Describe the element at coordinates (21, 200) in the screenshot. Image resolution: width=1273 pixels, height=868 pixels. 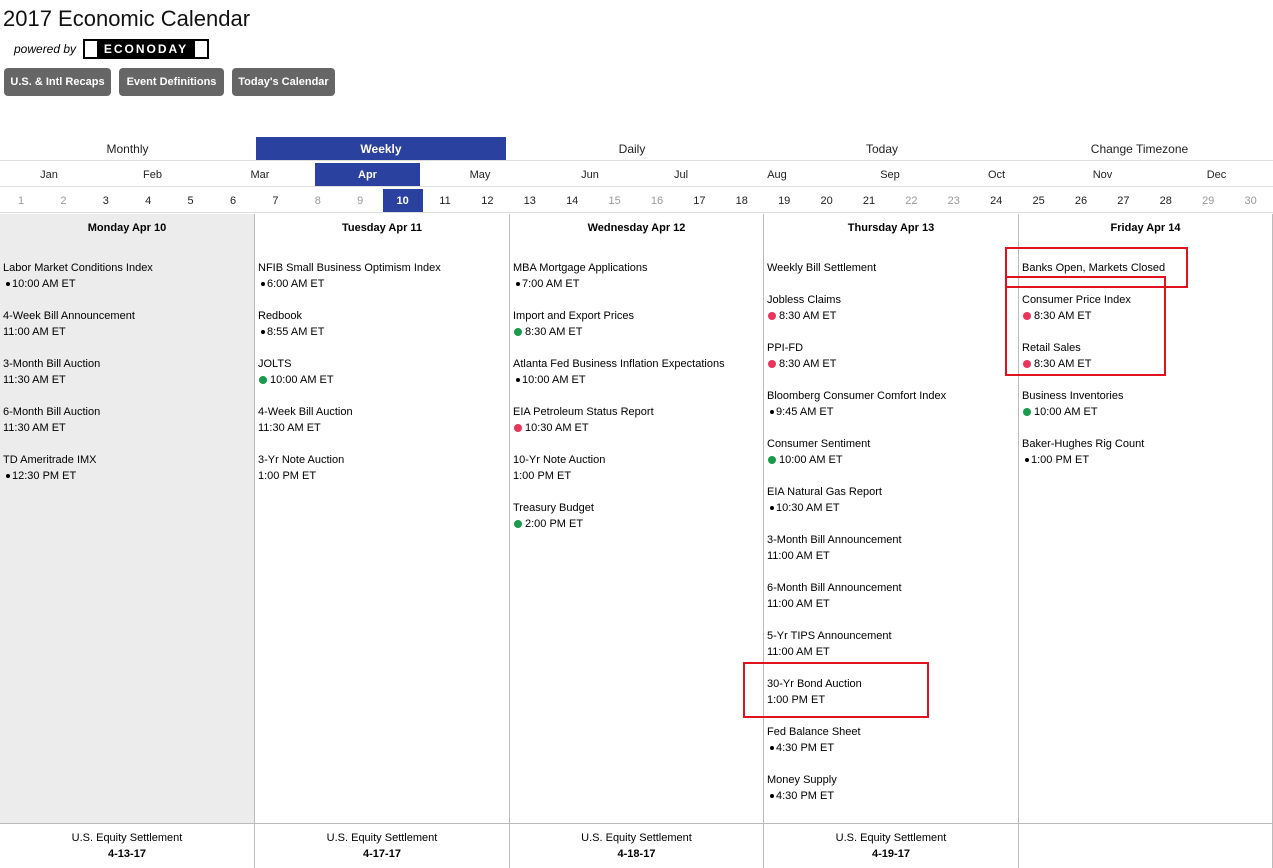
I see `day-1: 1` at that location.